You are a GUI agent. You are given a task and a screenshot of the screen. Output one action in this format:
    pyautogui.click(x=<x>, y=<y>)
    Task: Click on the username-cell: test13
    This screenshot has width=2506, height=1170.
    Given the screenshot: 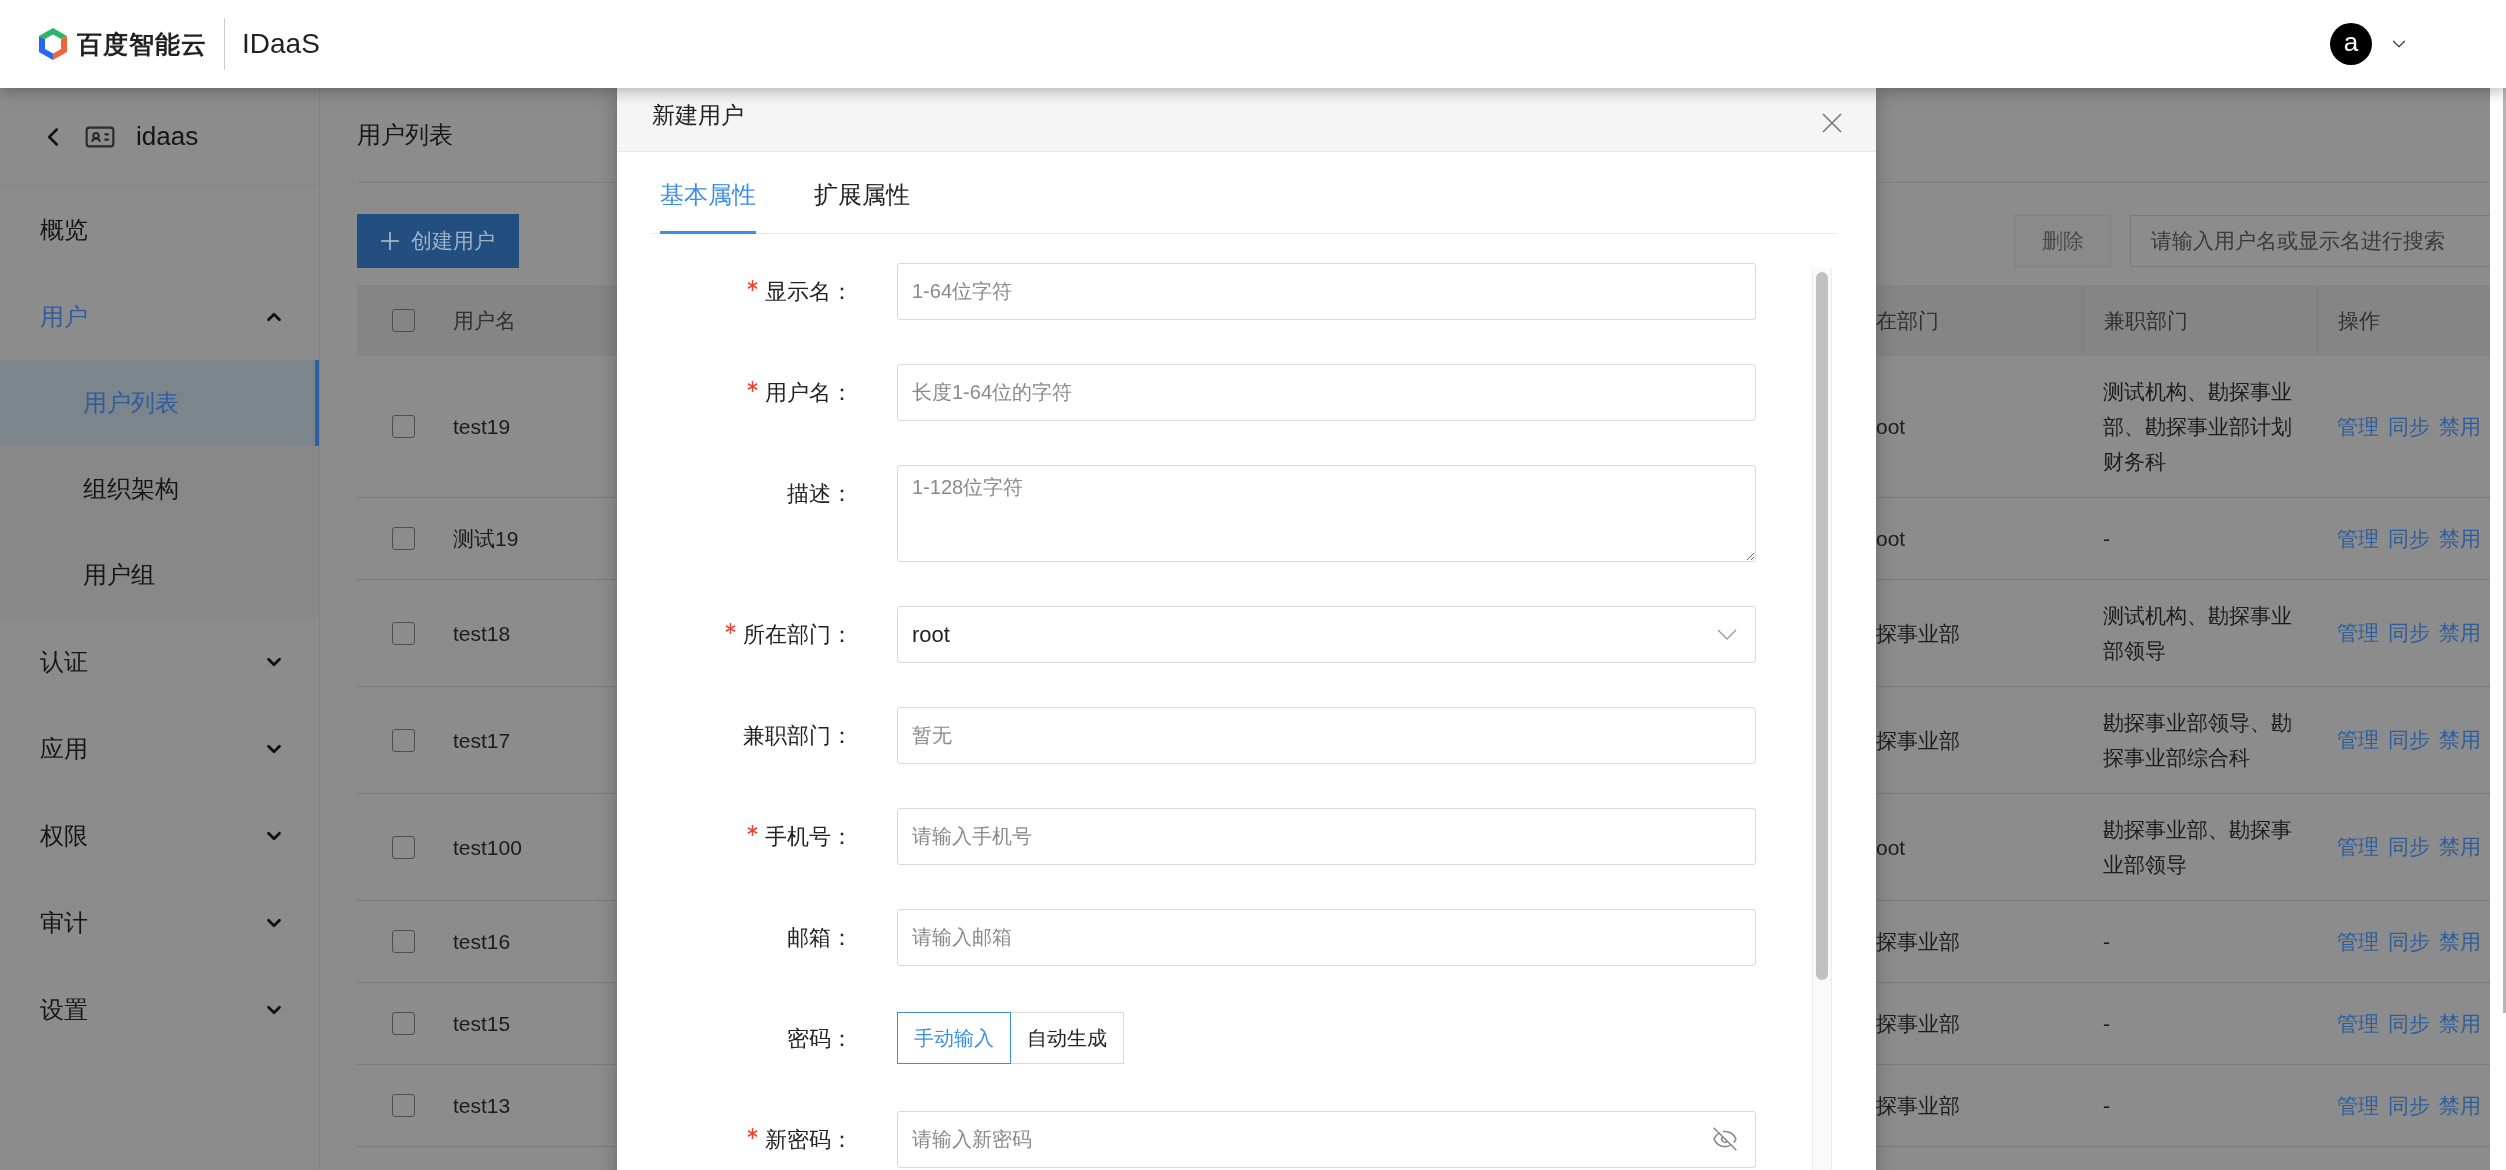 What is the action you would take?
    pyautogui.click(x=482, y=1105)
    